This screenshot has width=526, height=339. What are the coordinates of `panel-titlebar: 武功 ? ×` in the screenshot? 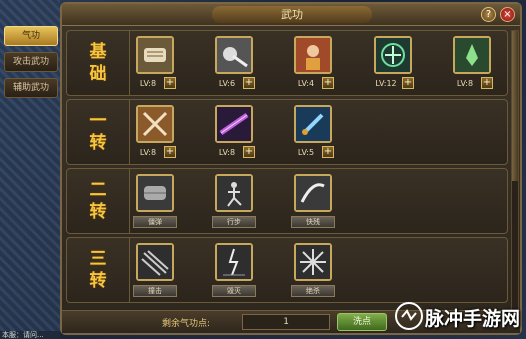 It's located at (291, 15).